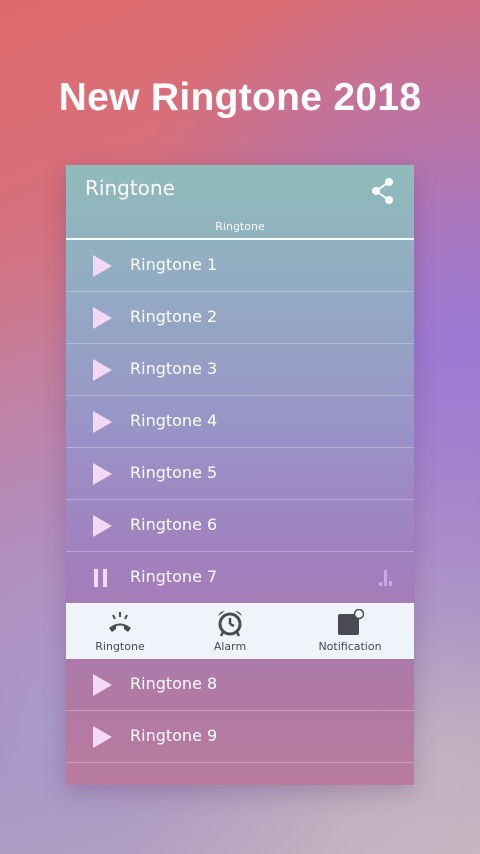  I want to click on share-icon, so click(382, 191).